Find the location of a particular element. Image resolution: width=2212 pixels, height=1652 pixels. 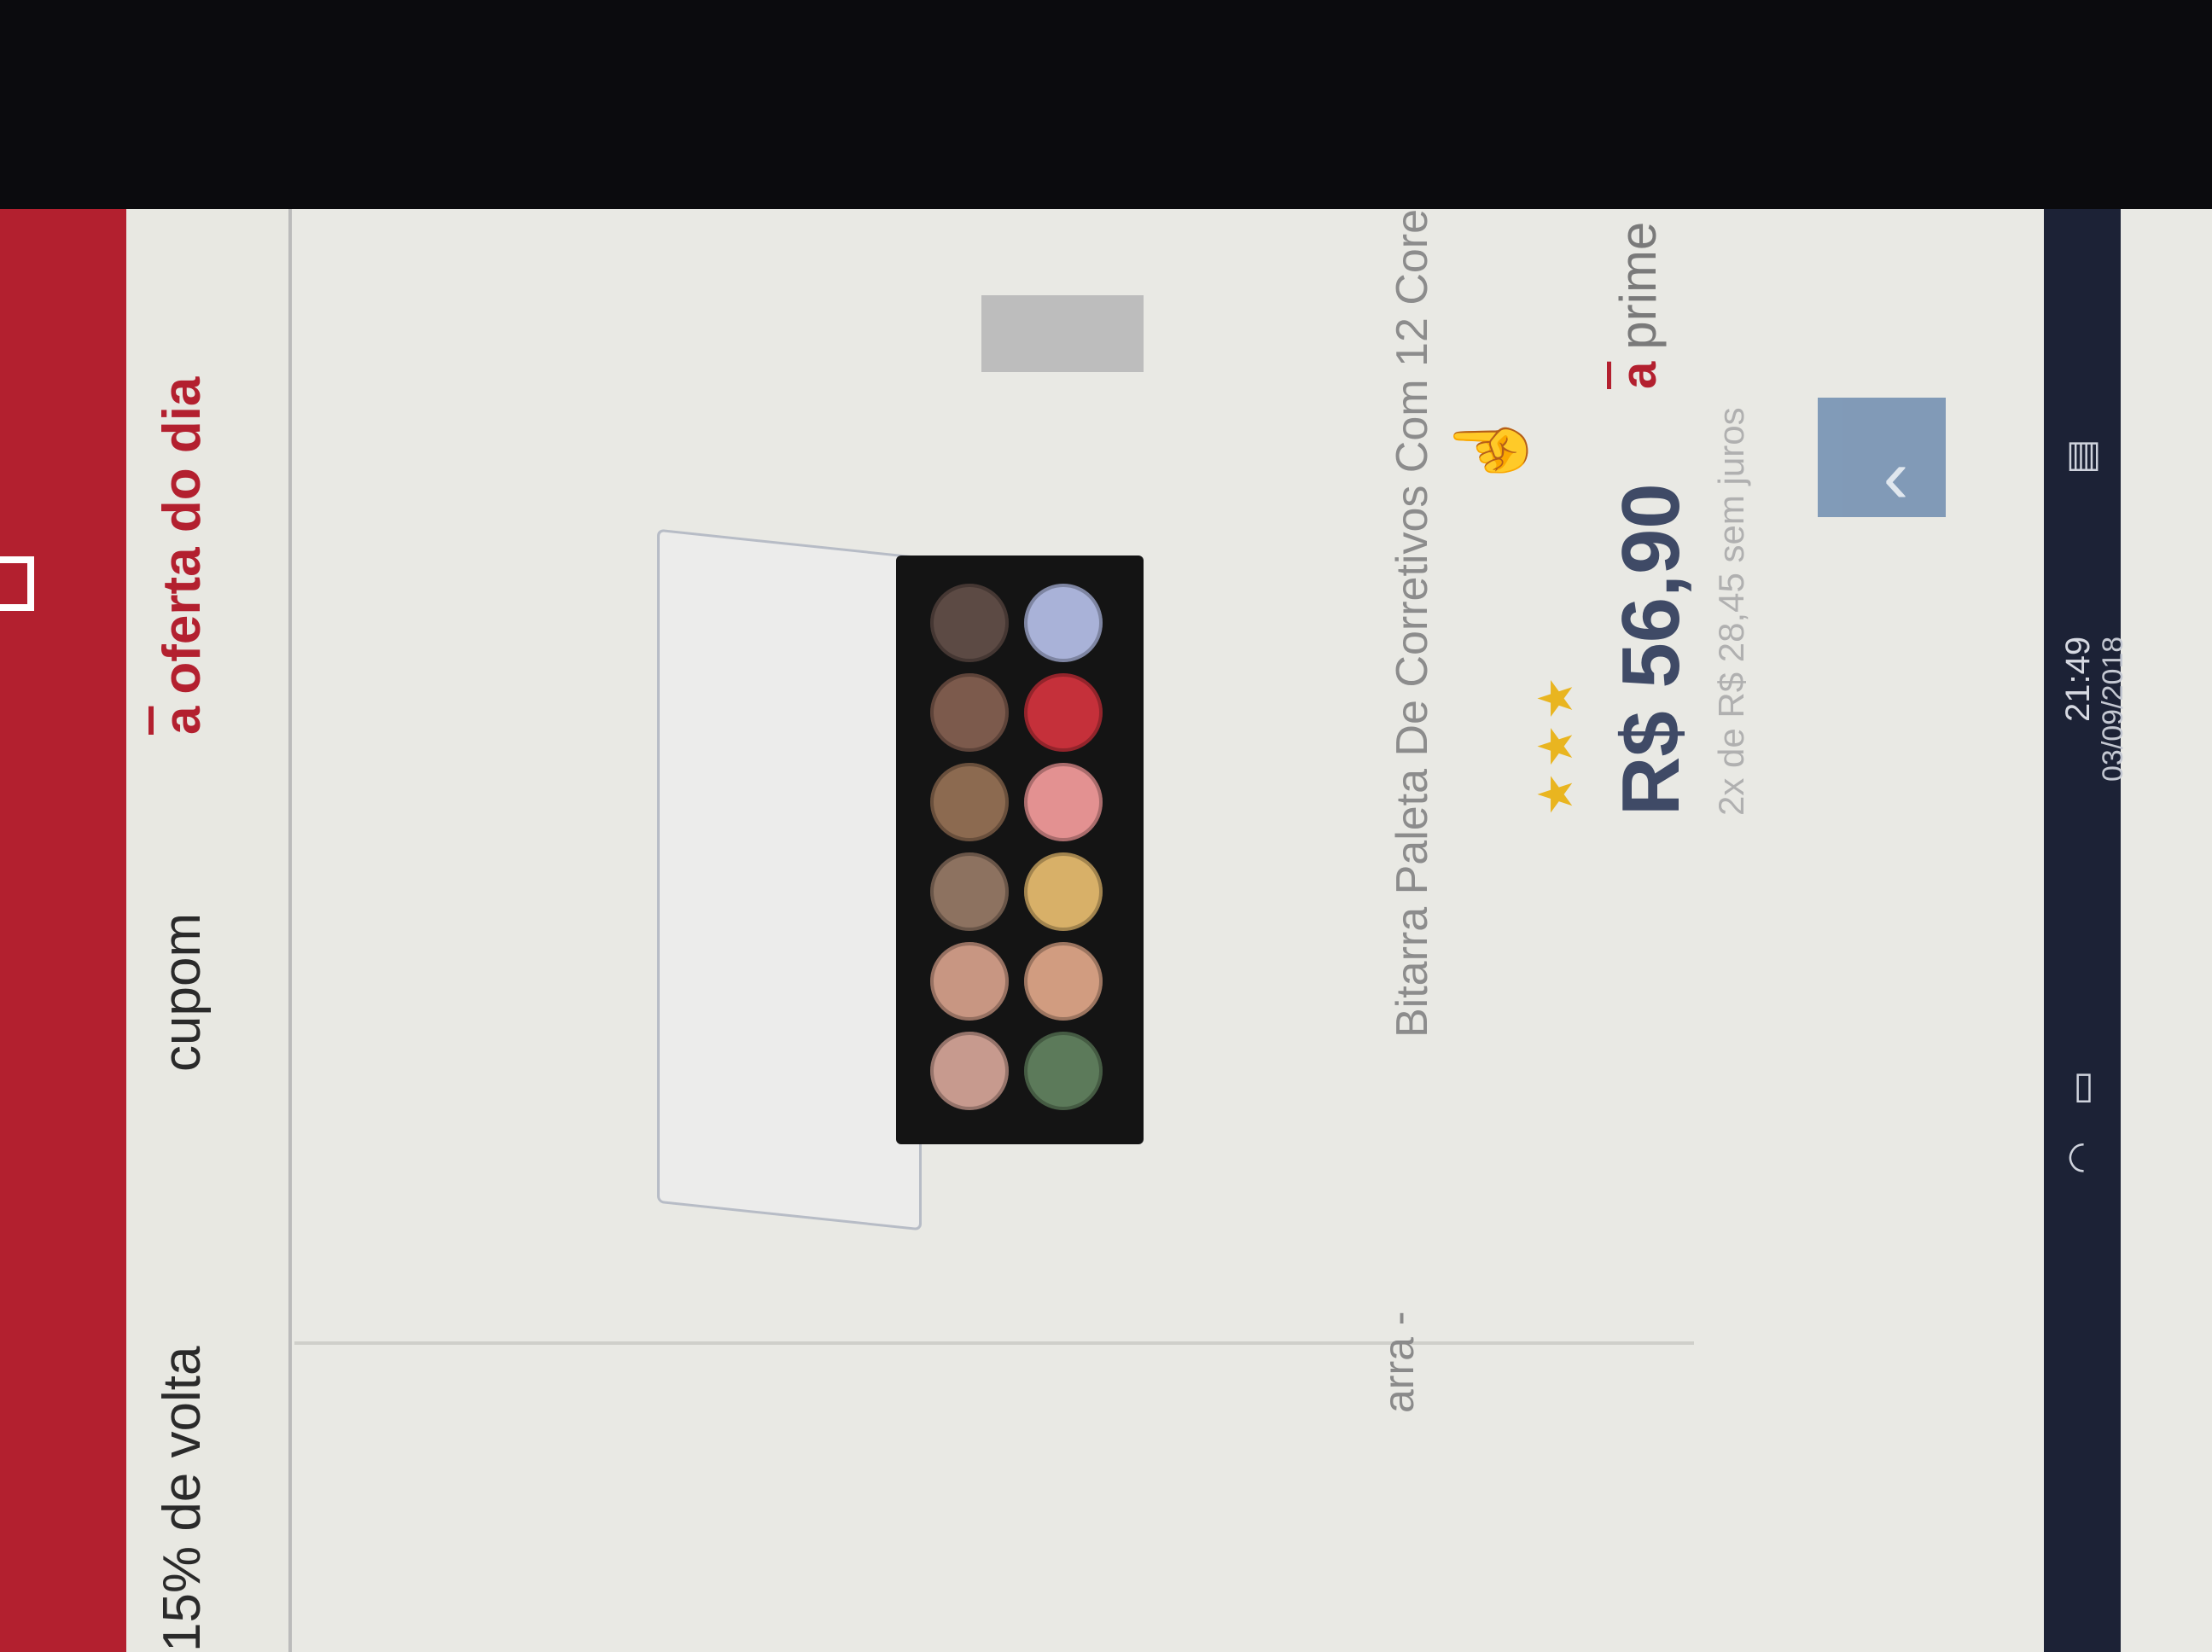

chevron-up-icon: ‹ is located at coordinates (1896, 476).